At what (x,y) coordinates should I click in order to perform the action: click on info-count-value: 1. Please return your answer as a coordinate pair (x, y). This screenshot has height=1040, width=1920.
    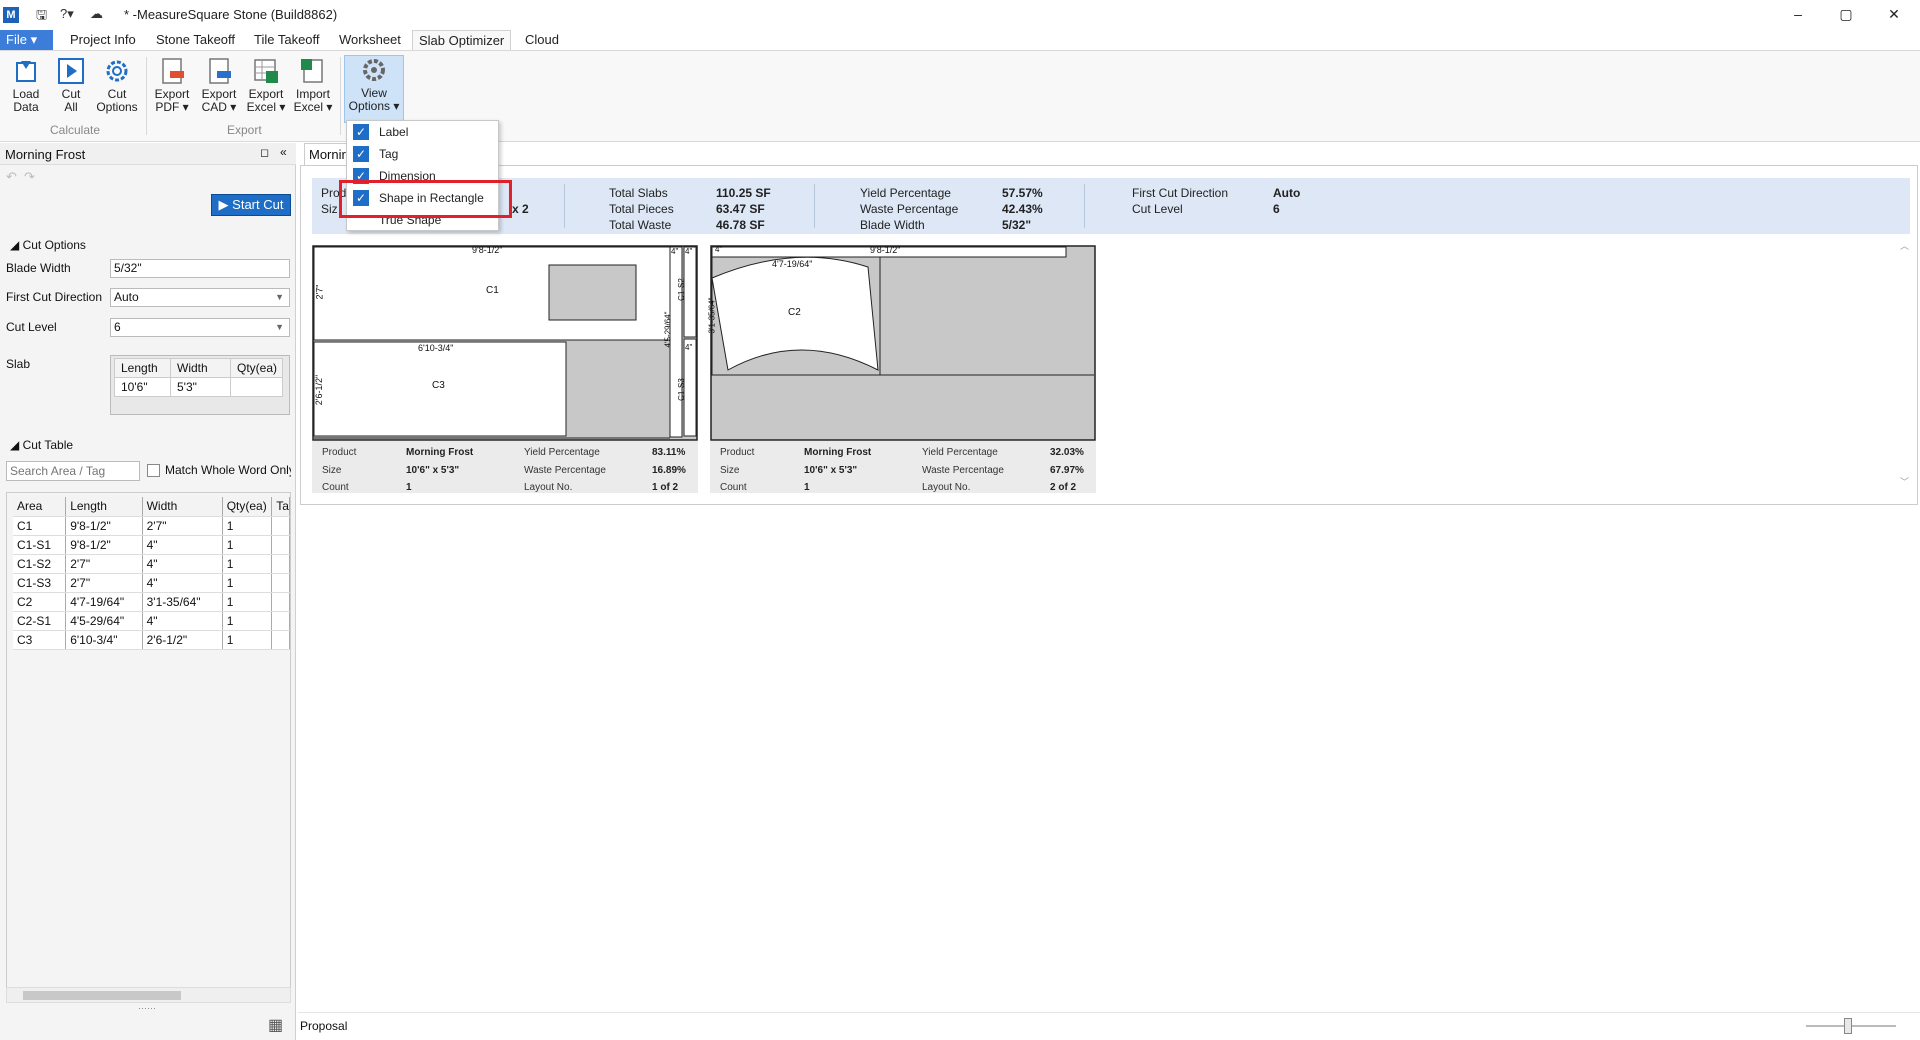
    Looking at the image, I should click on (409, 487).